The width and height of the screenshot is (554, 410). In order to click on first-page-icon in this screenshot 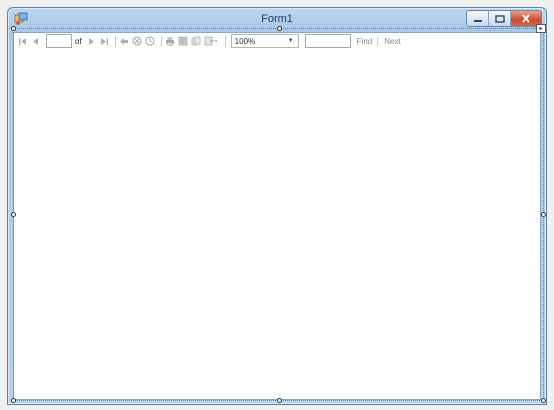, I will do `click(22, 41)`.